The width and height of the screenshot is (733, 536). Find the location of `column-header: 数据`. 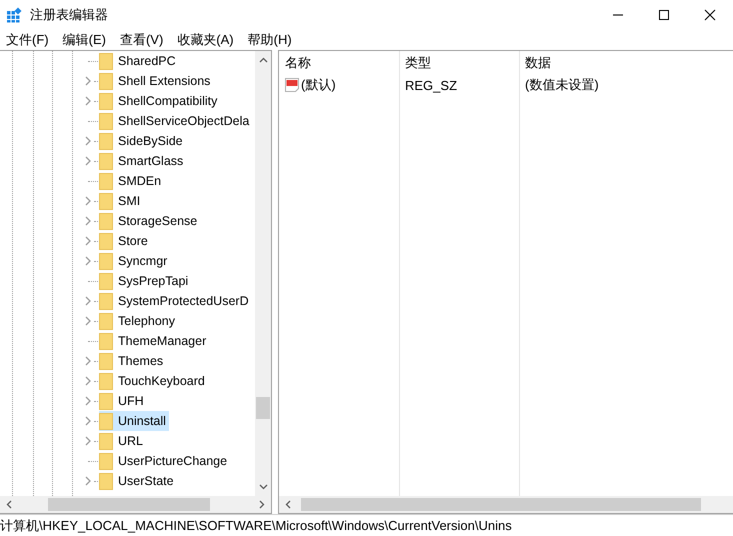

column-header: 数据 is located at coordinates (579, 63).